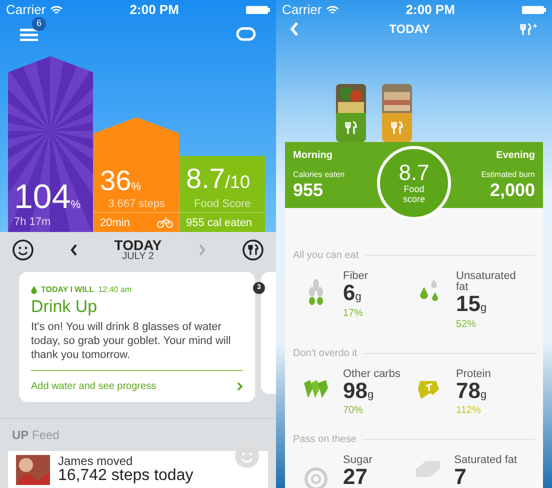 The width and height of the screenshot is (552, 488). I want to click on estimated-burn-label: Estimated burn, so click(508, 175).